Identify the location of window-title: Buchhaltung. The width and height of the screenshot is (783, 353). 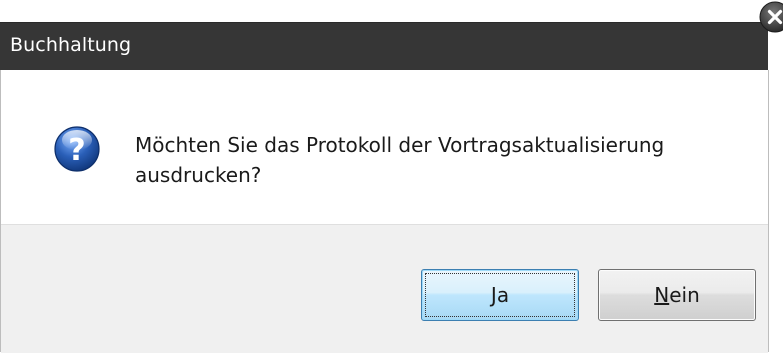
(71, 45).